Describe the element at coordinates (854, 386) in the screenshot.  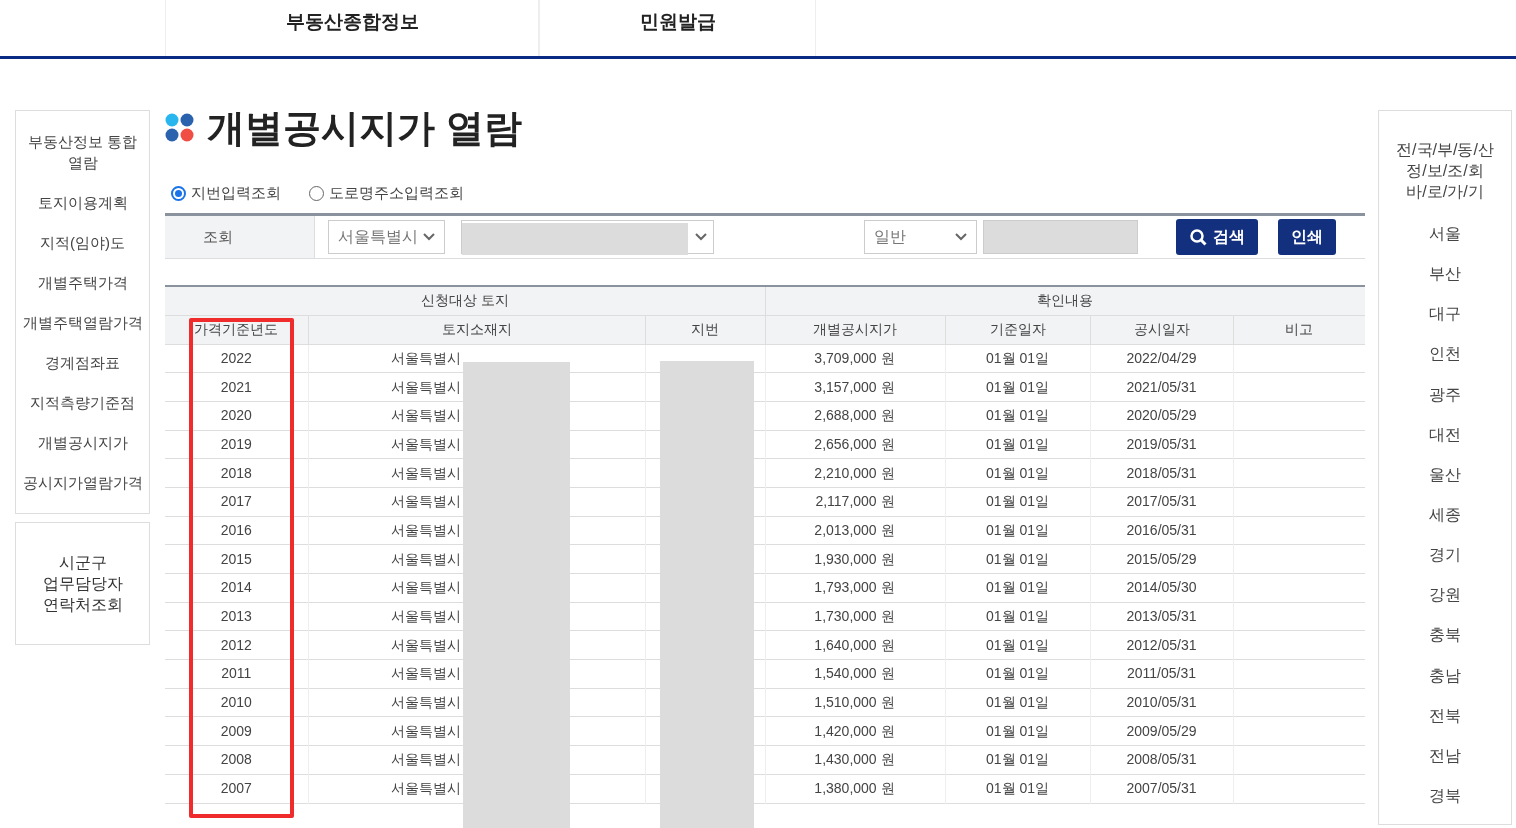
I see `table-cell: 3,157,000 원` at that location.